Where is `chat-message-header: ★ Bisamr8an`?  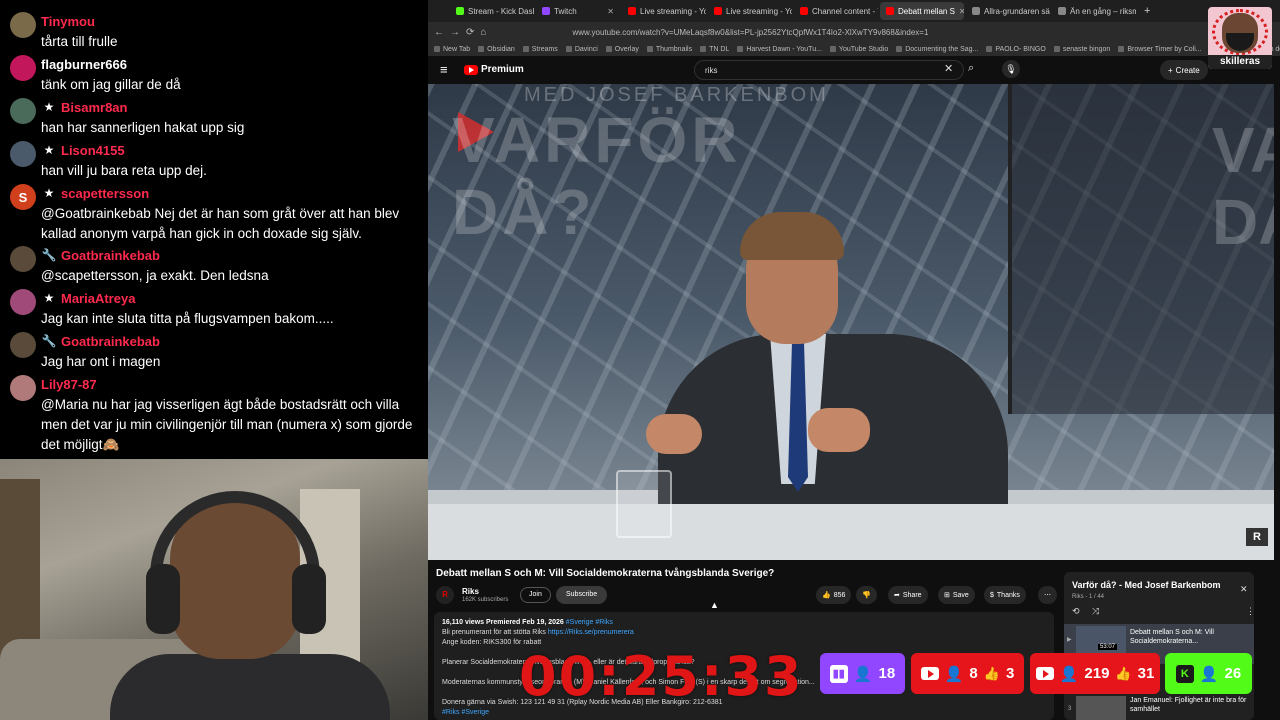
chat-message-header: ★ Bisamr8an is located at coordinates (84, 107).